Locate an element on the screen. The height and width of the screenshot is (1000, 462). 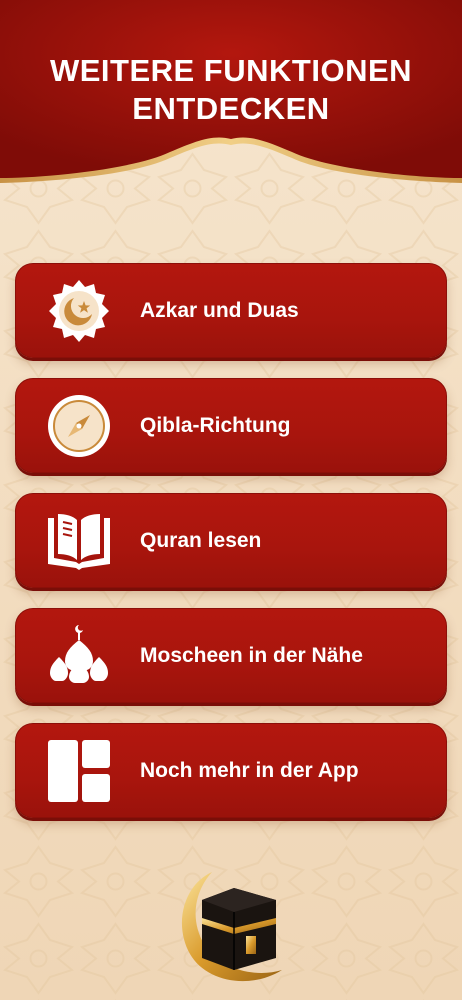
open-book-icon is located at coordinates (79, 541).